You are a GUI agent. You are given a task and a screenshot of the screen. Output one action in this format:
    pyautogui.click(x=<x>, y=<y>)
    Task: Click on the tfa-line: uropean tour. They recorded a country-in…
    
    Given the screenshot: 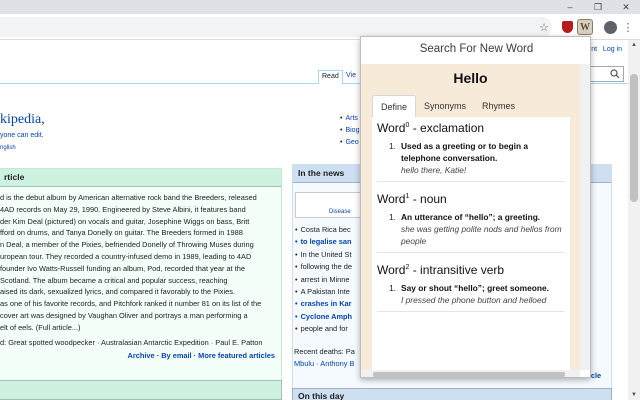 What is the action you would take?
    pyautogui.click(x=126, y=256)
    